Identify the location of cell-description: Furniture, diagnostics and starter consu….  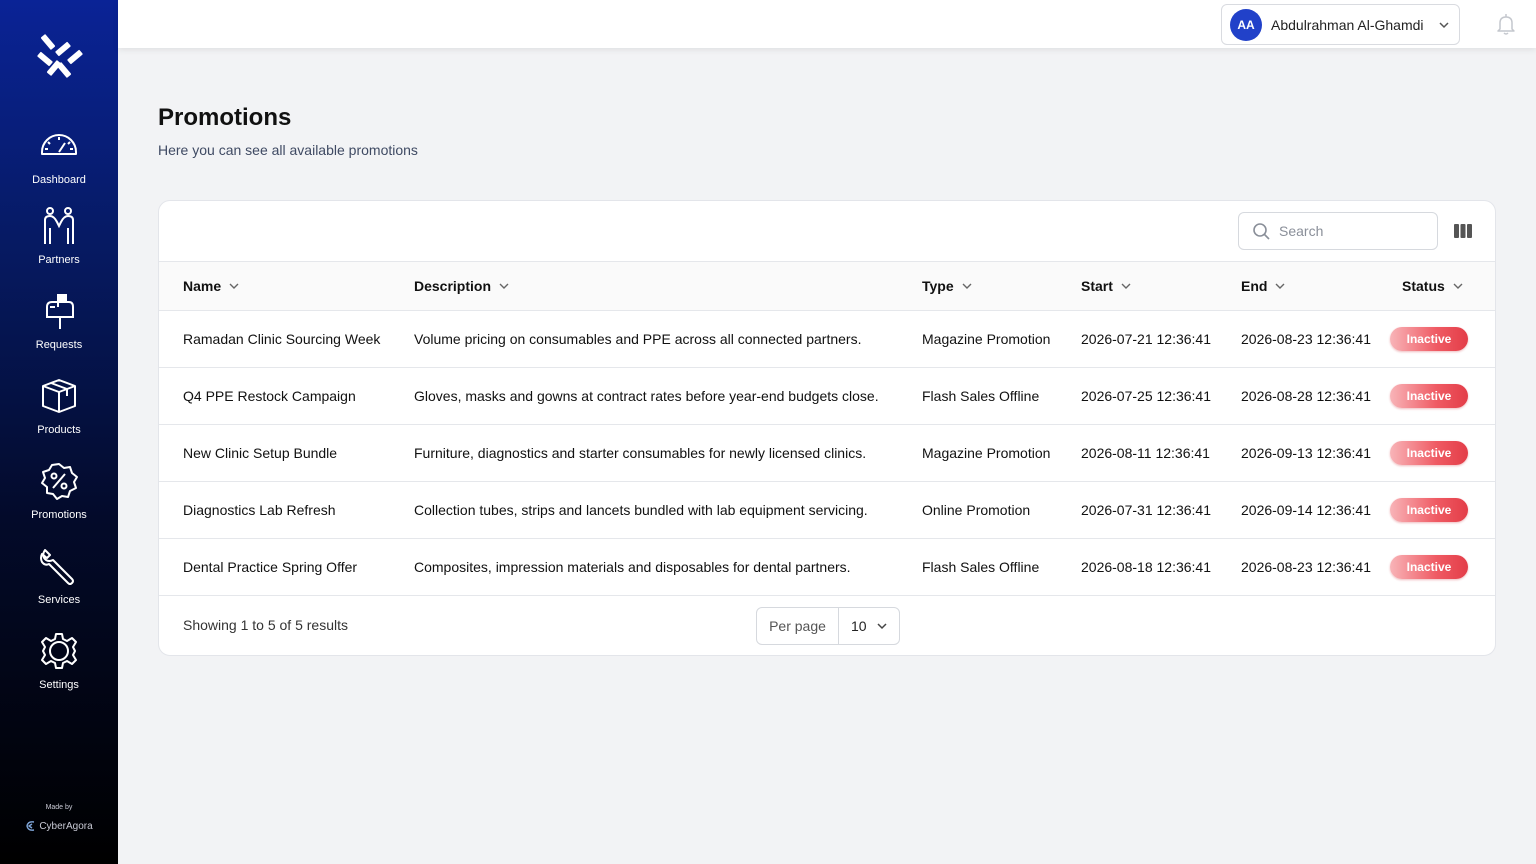
(640, 453).